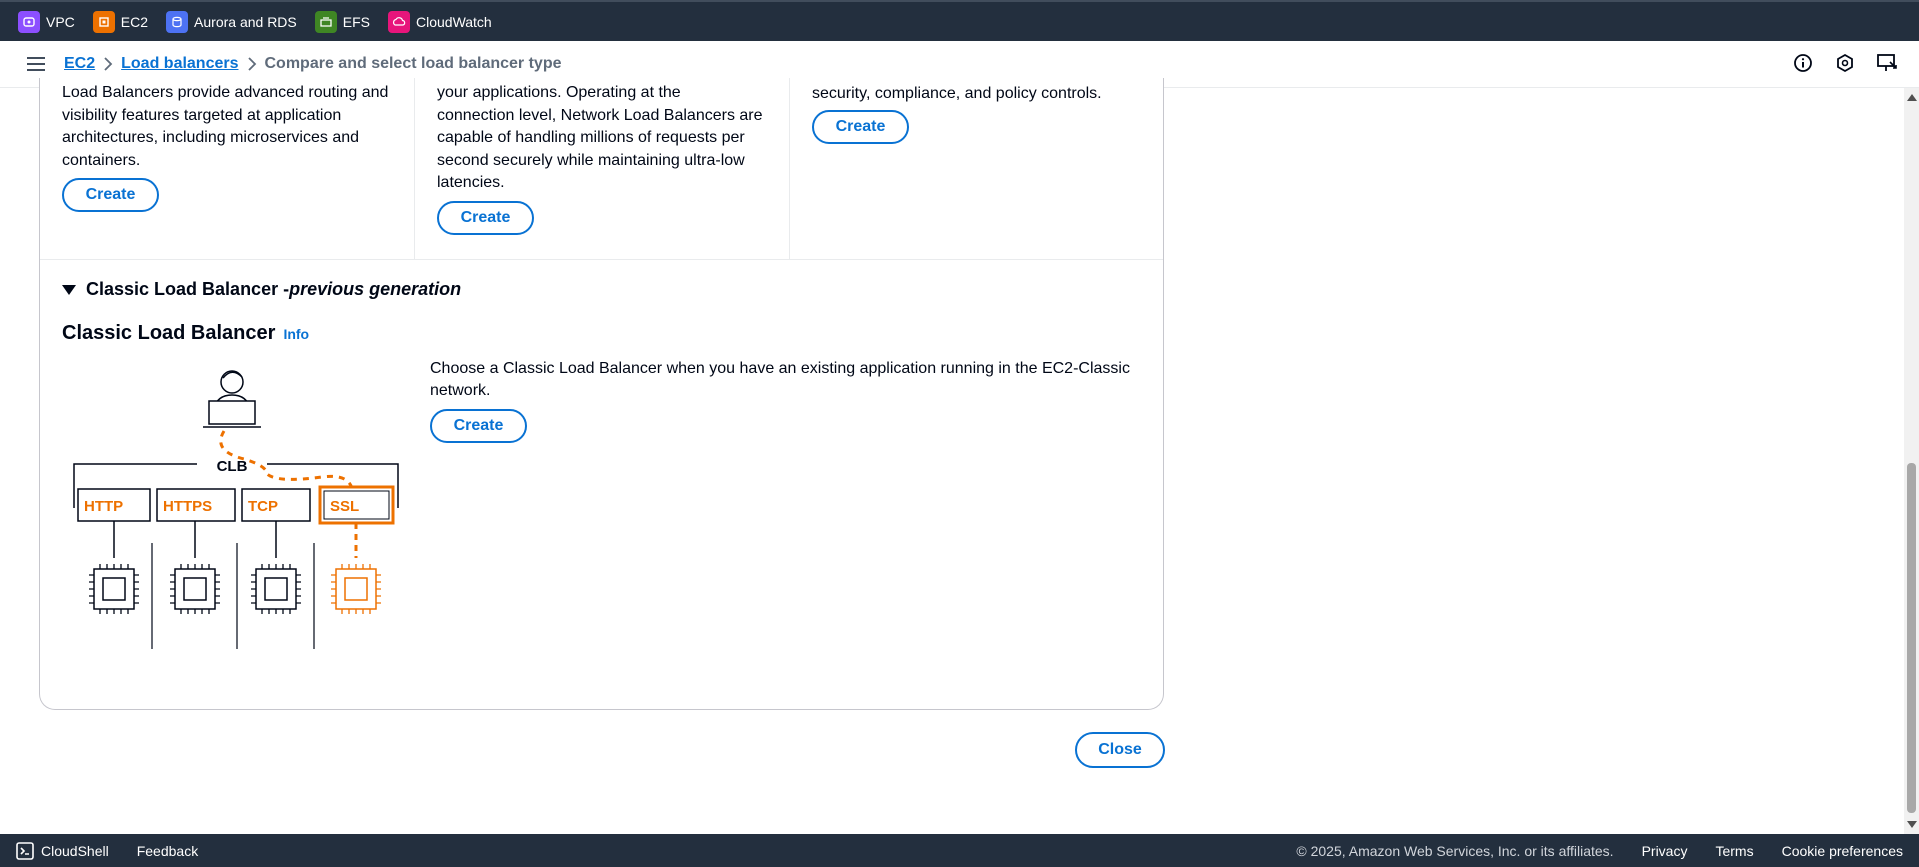 The height and width of the screenshot is (867, 1919). What do you see at coordinates (60, 21) in the screenshot?
I see `service-vpc-label: VPC` at bounding box center [60, 21].